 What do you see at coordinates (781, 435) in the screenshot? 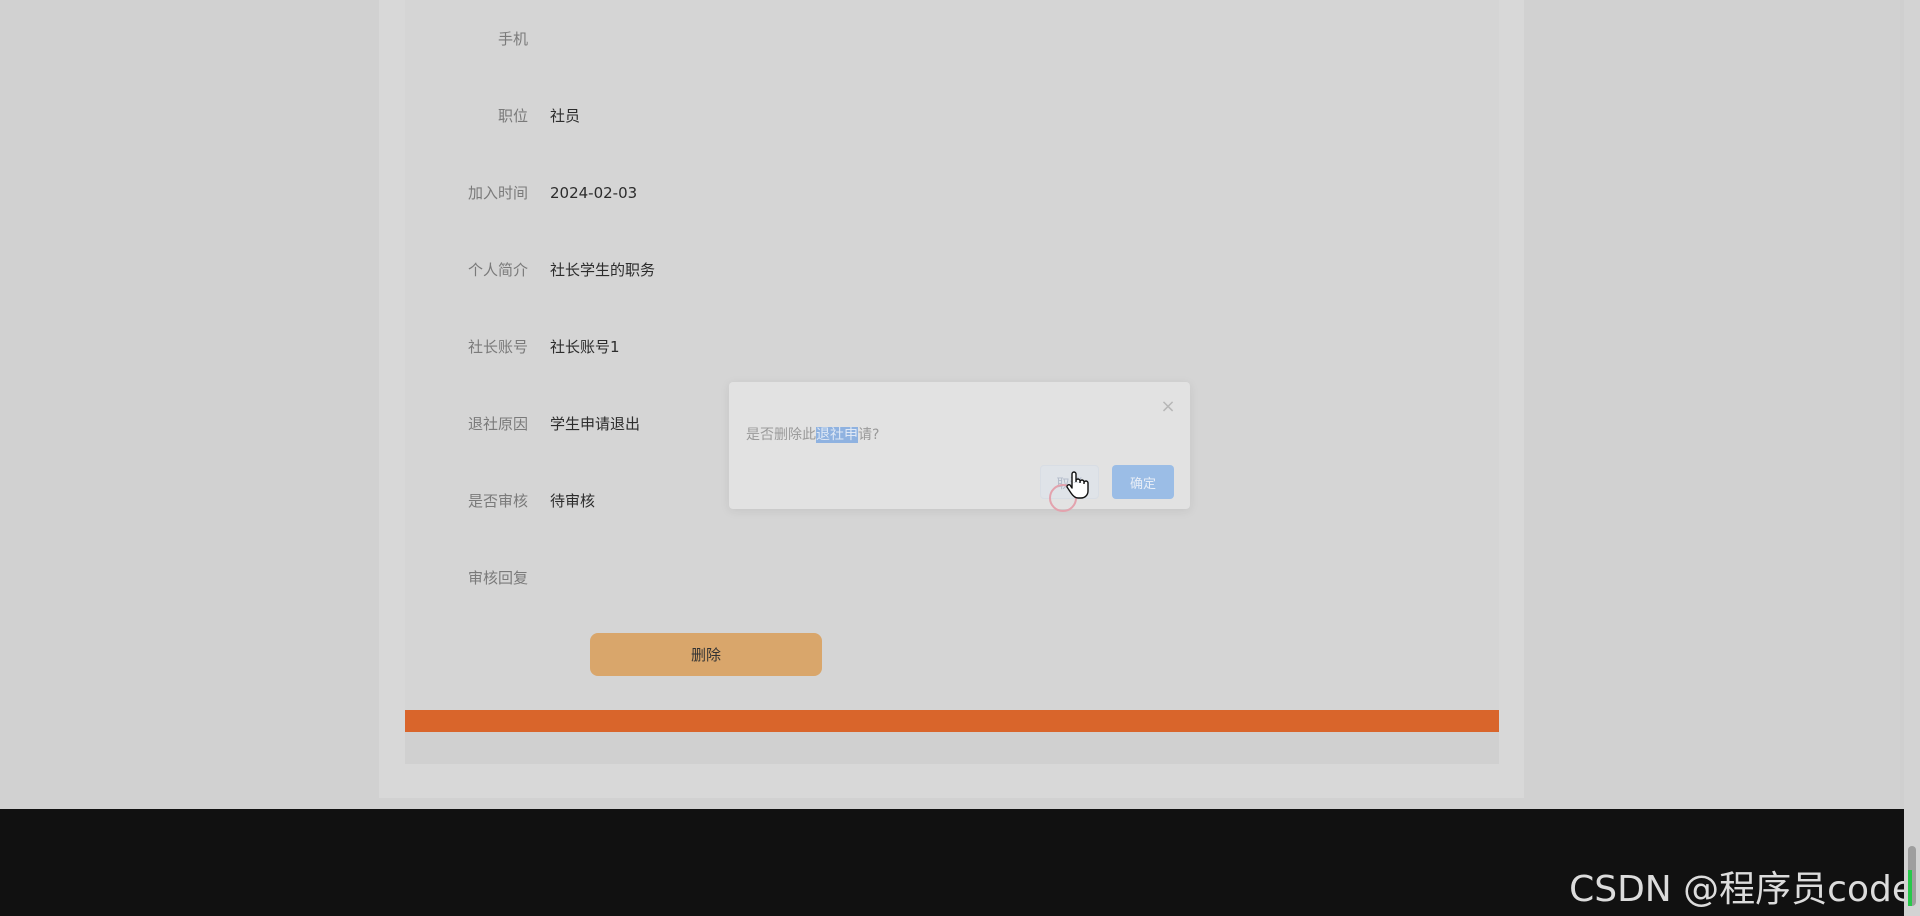
I see `dialog-message-text: 是否删除此` at bounding box center [781, 435].